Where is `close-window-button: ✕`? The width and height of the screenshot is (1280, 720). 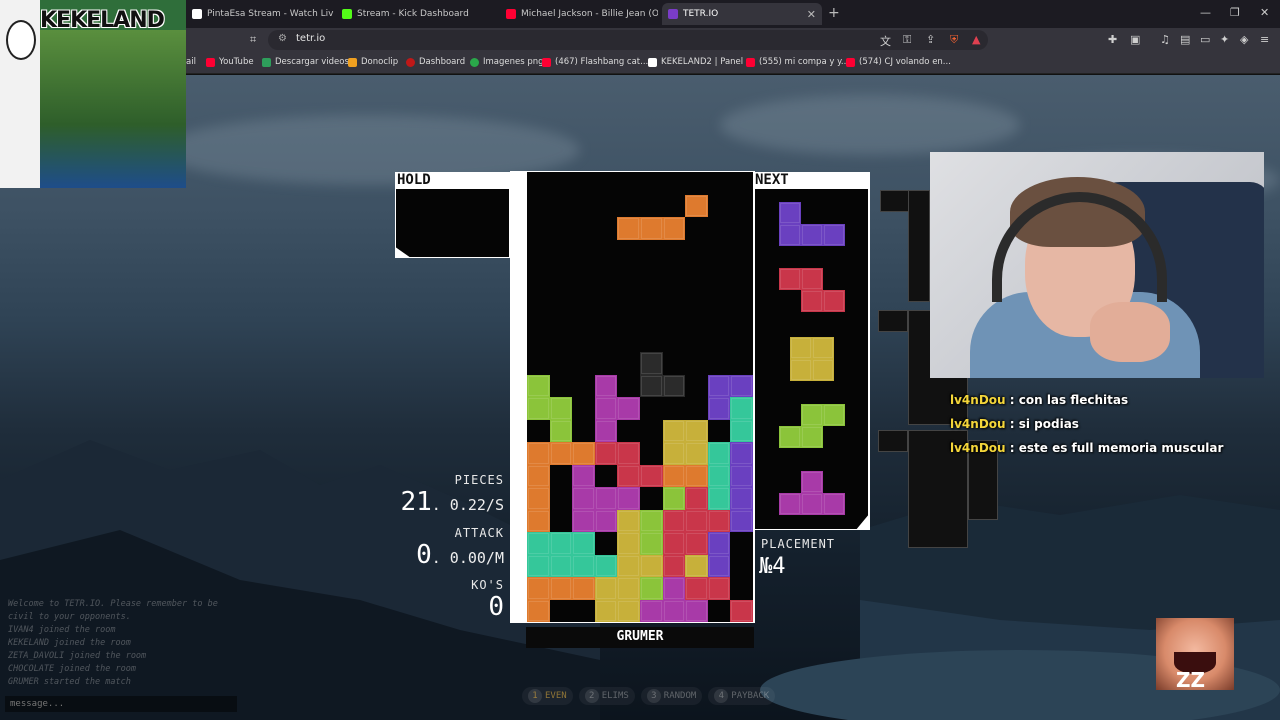 close-window-button: ✕ is located at coordinates (1264, 12).